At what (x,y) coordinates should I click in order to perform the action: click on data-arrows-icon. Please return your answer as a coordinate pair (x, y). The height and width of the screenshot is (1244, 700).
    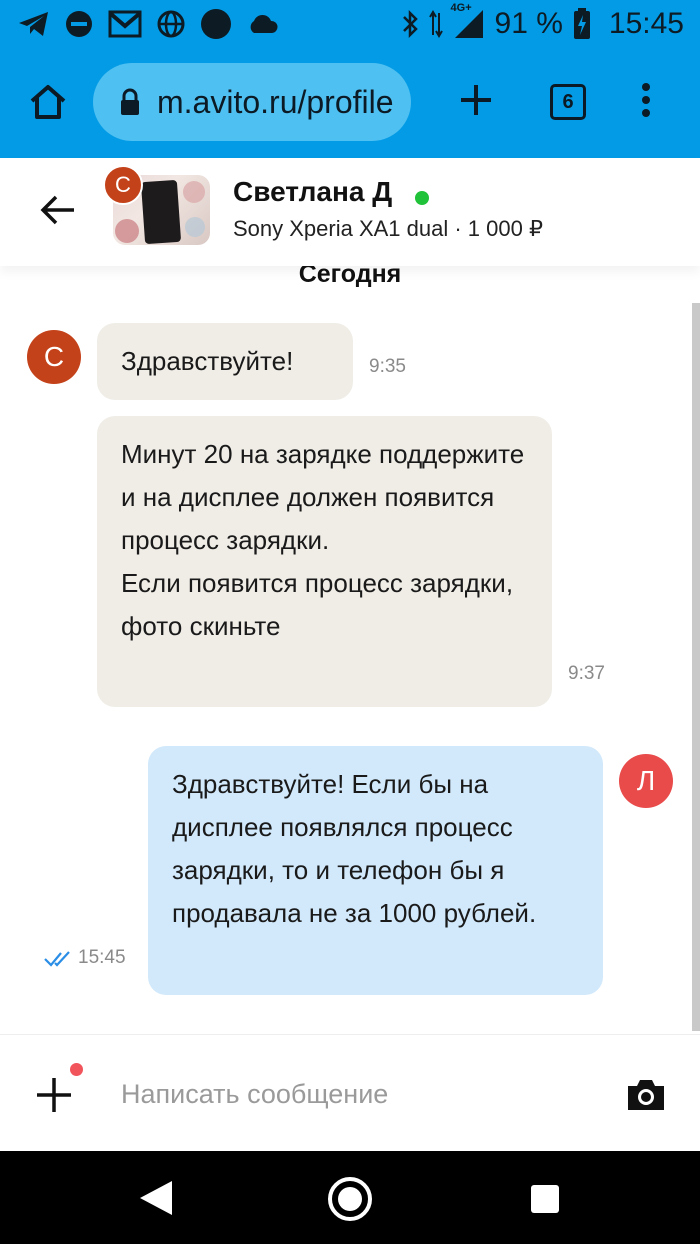
    Looking at the image, I should click on (435, 24).